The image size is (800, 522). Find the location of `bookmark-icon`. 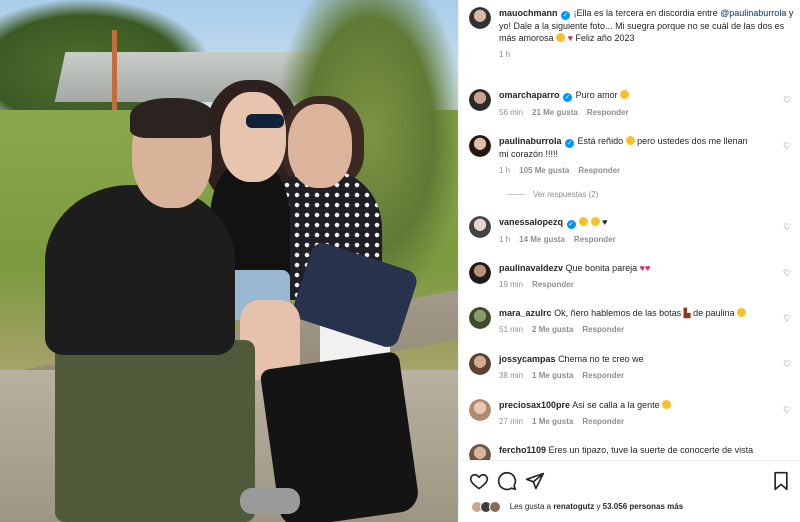

bookmark-icon is located at coordinates (781, 481).